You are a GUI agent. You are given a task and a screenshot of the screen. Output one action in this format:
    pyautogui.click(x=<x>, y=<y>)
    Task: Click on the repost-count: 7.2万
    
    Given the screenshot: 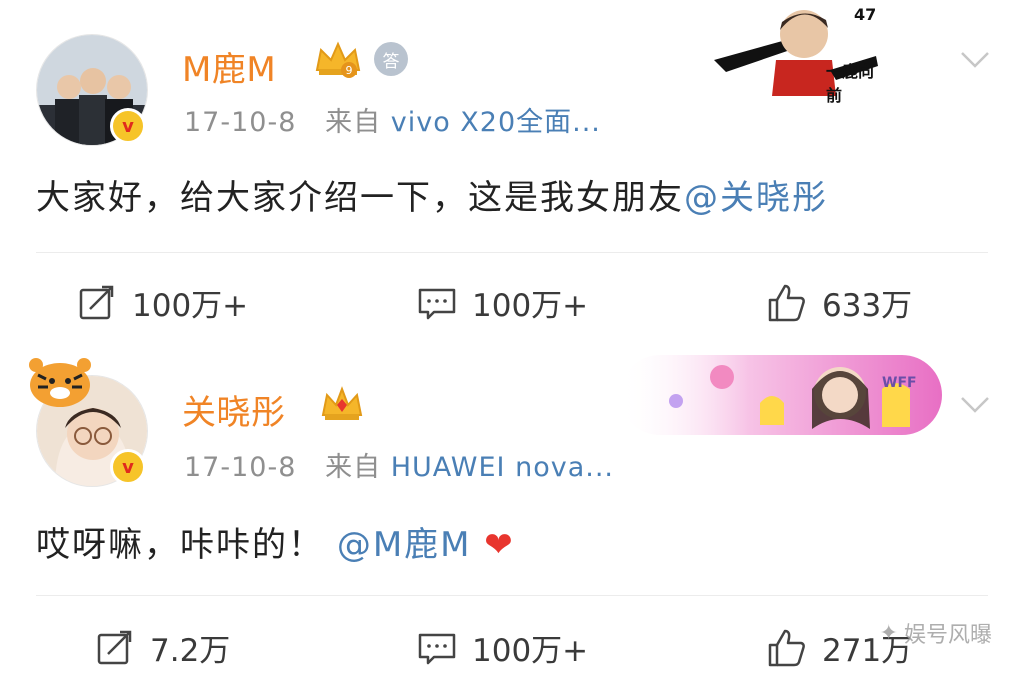 What is the action you would take?
    pyautogui.click(x=190, y=651)
    